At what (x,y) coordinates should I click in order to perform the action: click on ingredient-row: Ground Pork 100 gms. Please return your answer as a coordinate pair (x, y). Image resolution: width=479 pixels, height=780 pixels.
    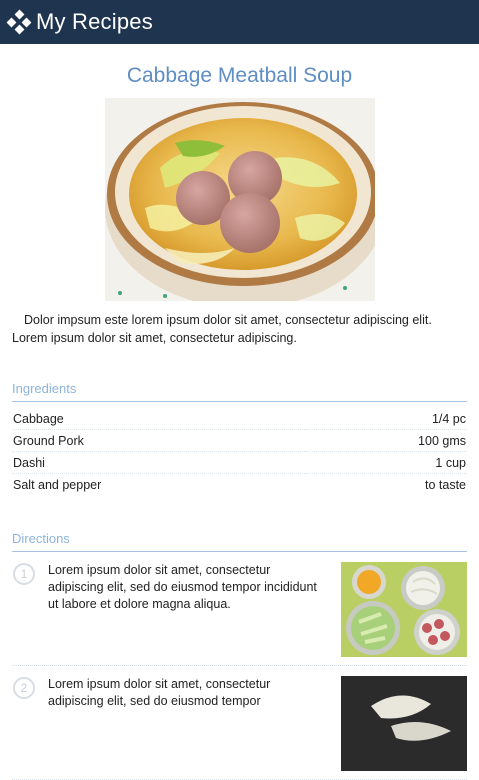
    Looking at the image, I should click on (239, 440).